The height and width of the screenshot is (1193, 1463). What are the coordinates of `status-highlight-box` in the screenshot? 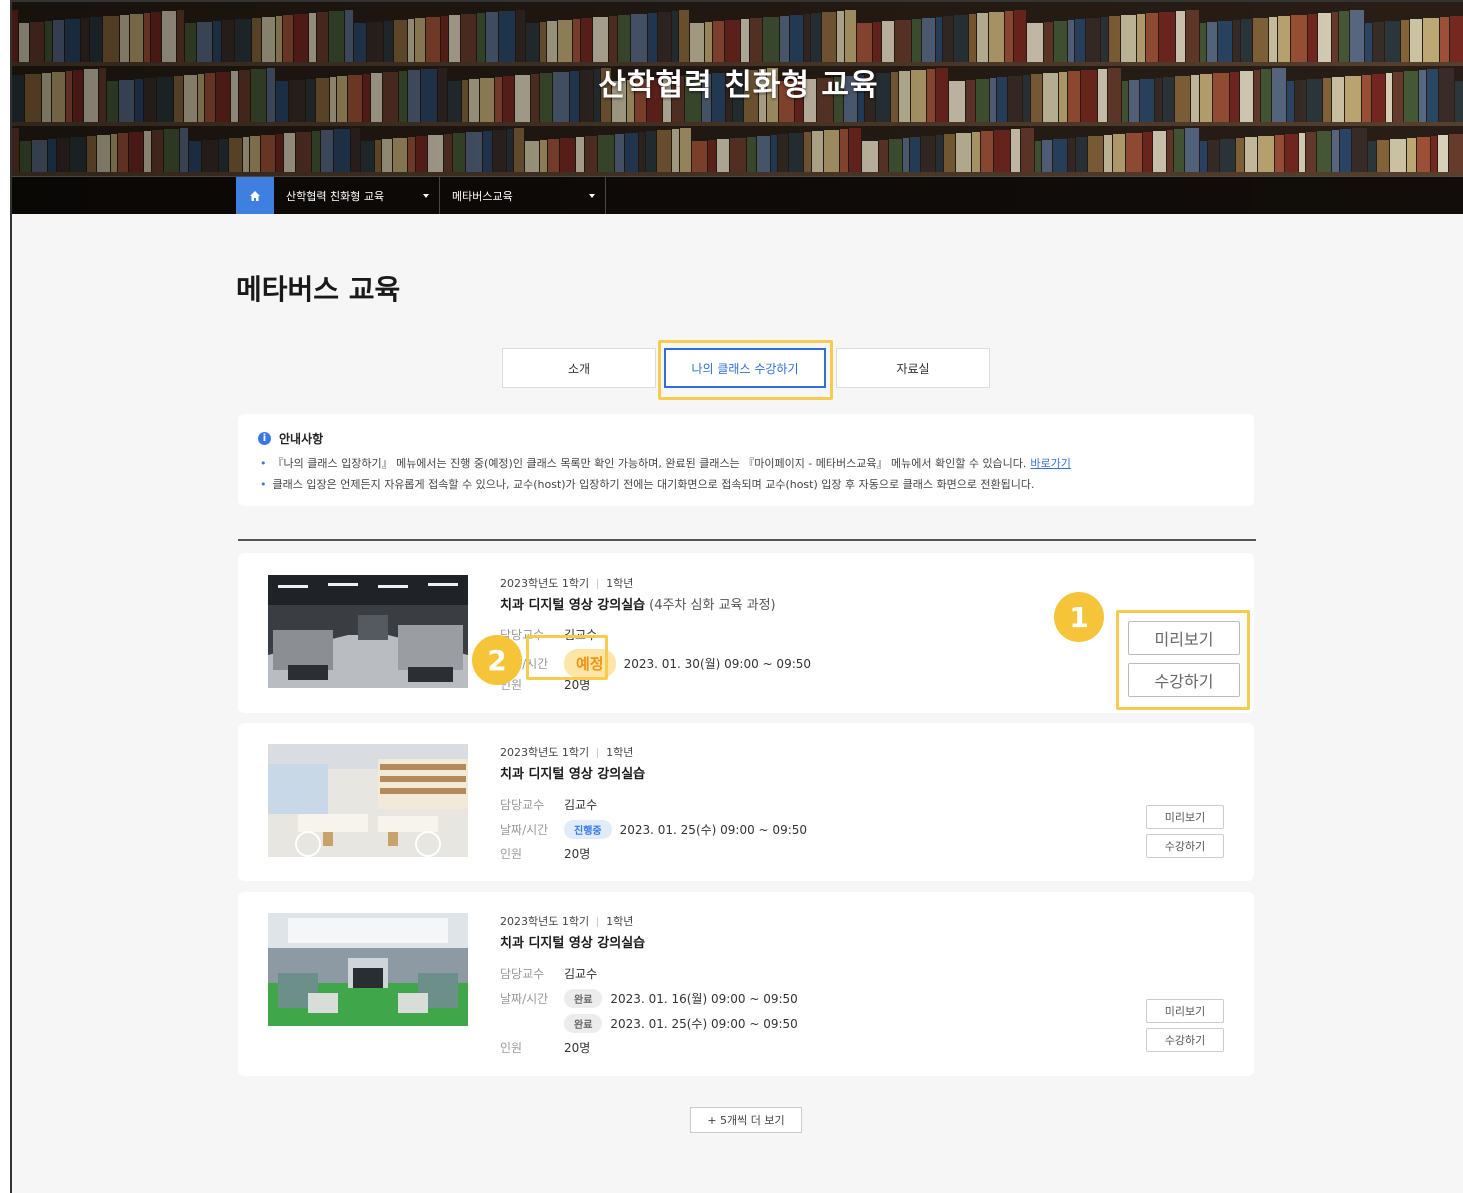 It's located at (567, 657).